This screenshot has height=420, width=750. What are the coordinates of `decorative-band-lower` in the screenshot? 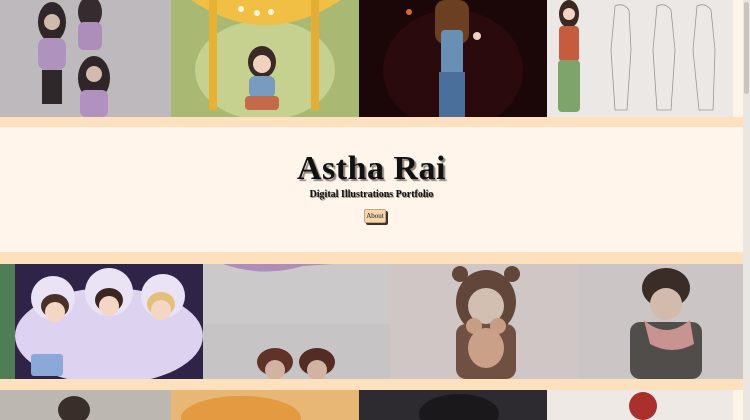 It's located at (371, 384).